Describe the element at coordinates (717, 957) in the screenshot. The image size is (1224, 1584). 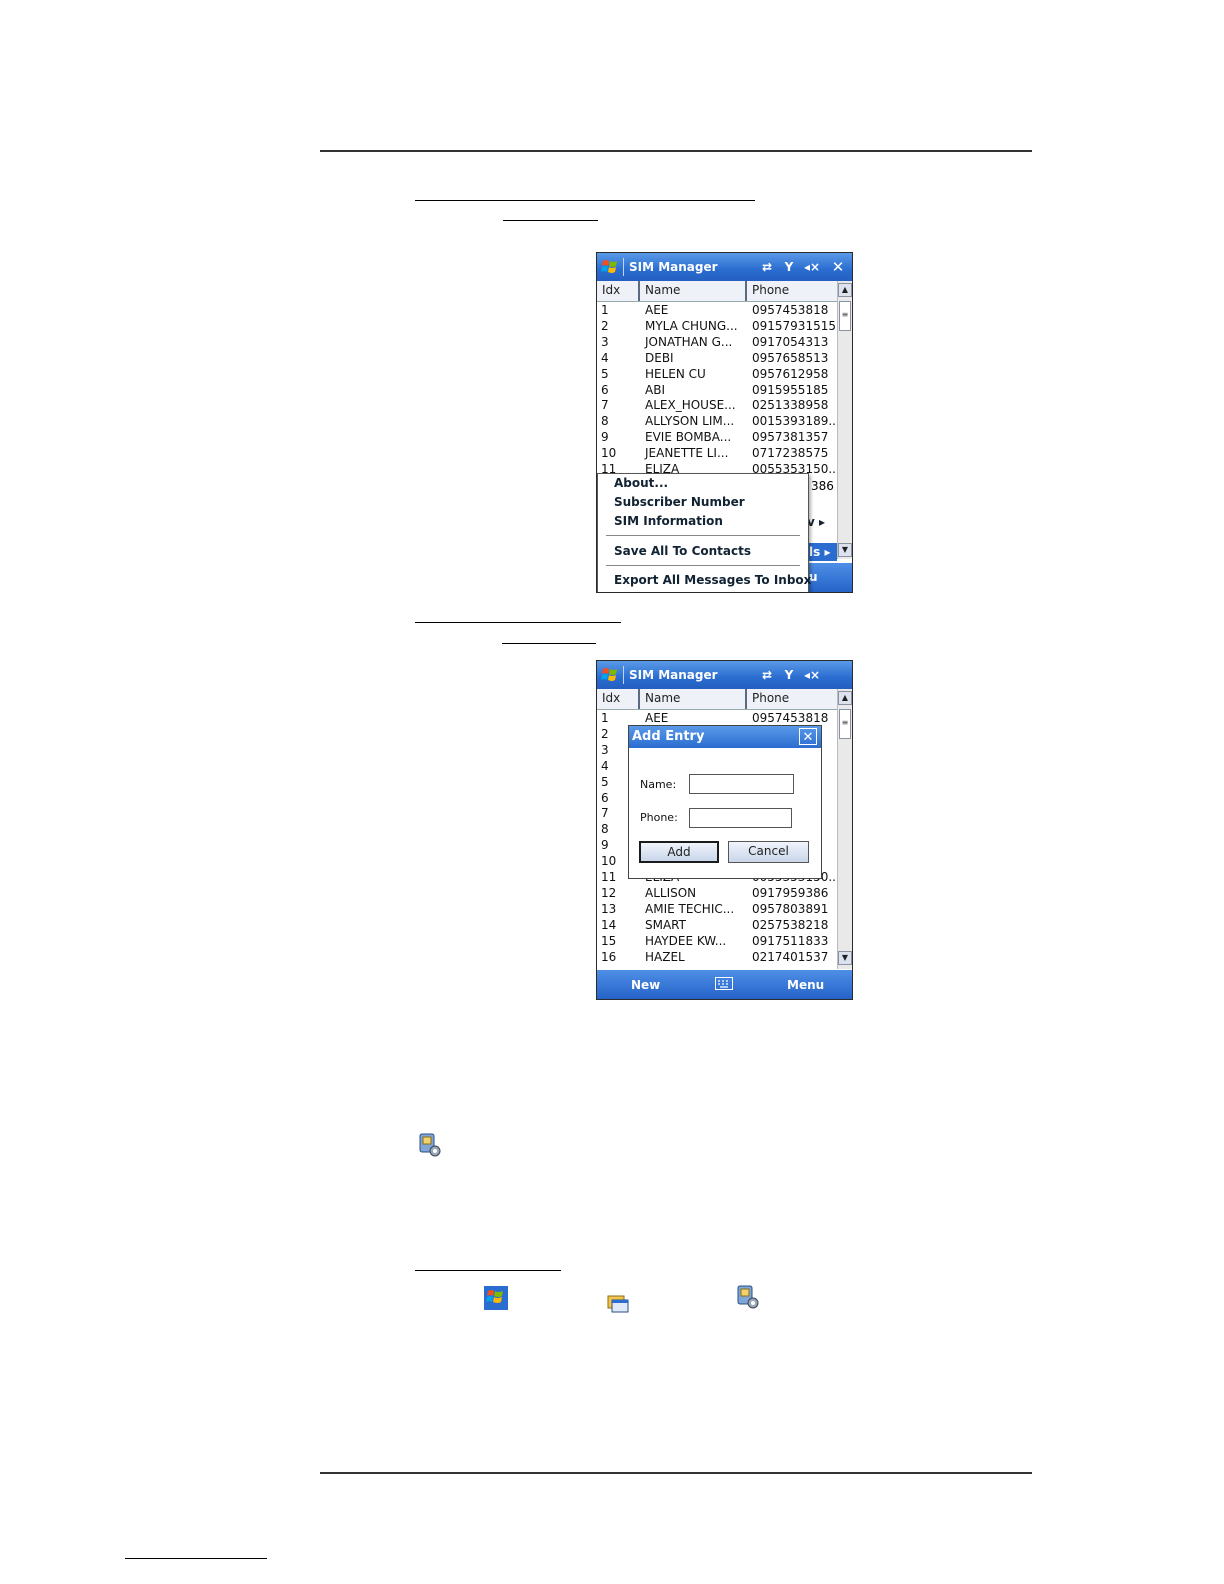
I see `table-row: 16 HAZEL 0217401537` at that location.